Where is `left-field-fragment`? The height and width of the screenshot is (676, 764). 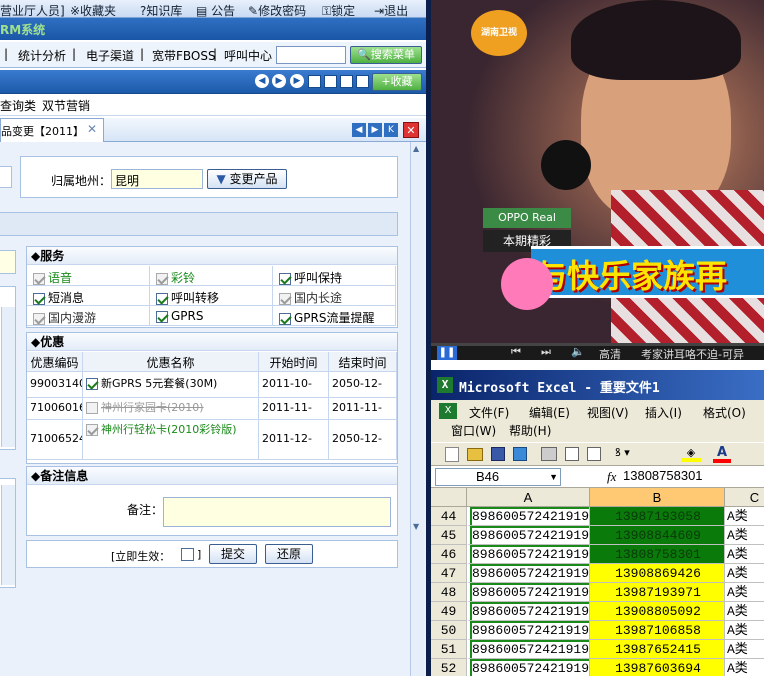
left-field-fragment is located at coordinates (6, 177).